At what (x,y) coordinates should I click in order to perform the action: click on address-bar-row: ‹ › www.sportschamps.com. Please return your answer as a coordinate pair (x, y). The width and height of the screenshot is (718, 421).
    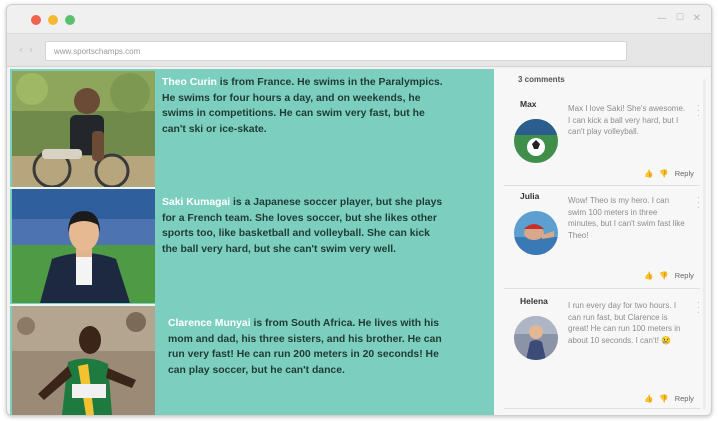
    Looking at the image, I should click on (359, 50).